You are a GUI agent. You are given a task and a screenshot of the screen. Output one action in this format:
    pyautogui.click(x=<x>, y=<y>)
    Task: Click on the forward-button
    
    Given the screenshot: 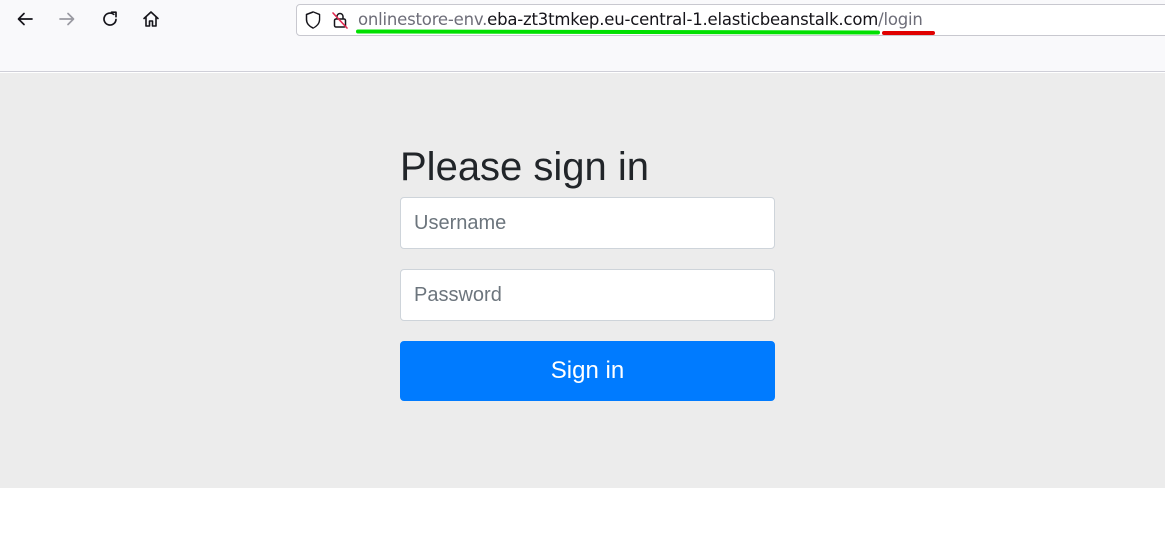 What is the action you would take?
    pyautogui.click(x=67, y=21)
    